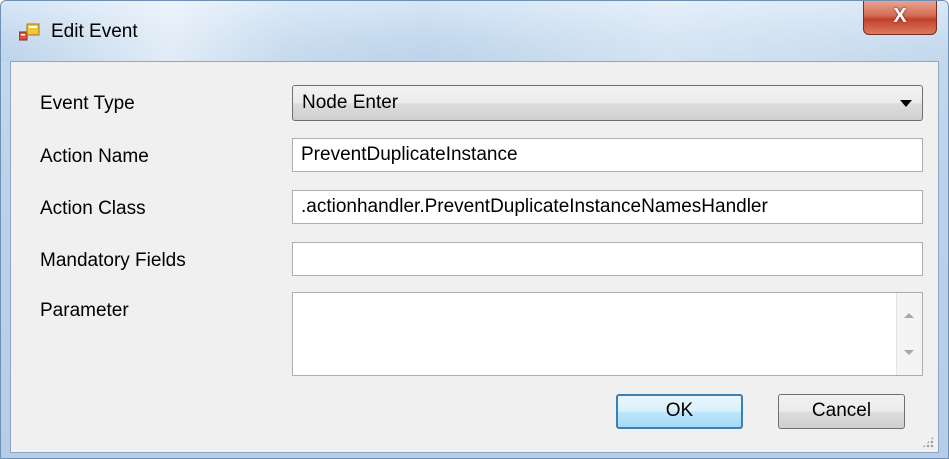 This screenshot has width=949, height=459. What do you see at coordinates (29, 32) in the screenshot?
I see `window-app-icon` at bounding box center [29, 32].